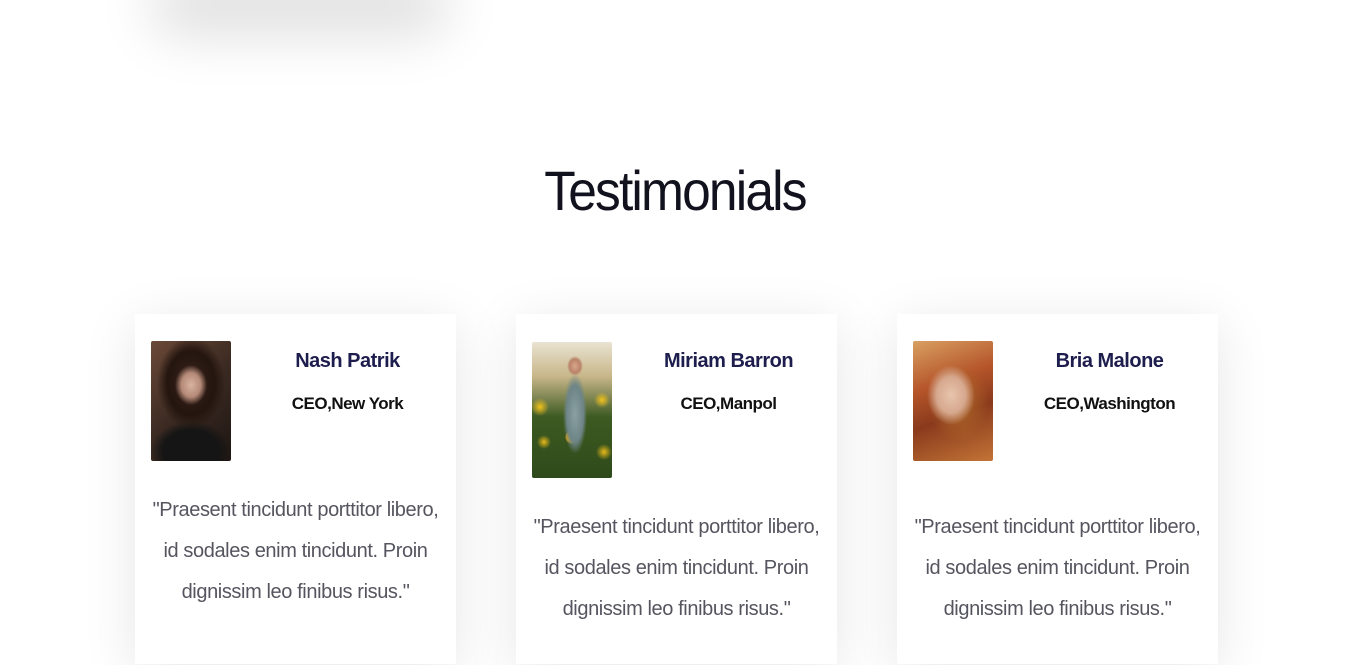  Describe the element at coordinates (1109, 403) in the screenshot. I see `person-role: CEO,Washington` at that location.